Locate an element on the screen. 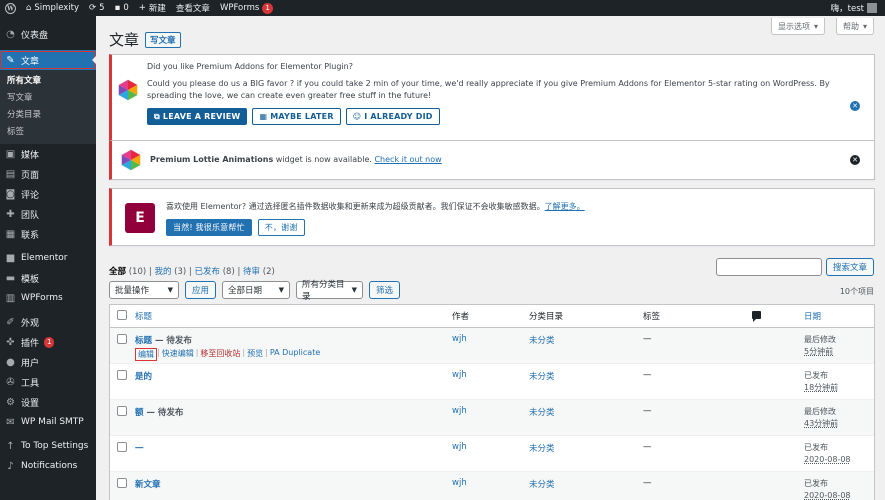 The image size is (885, 500). wordpress-logo-icon: W is located at coordinates (10, 8).